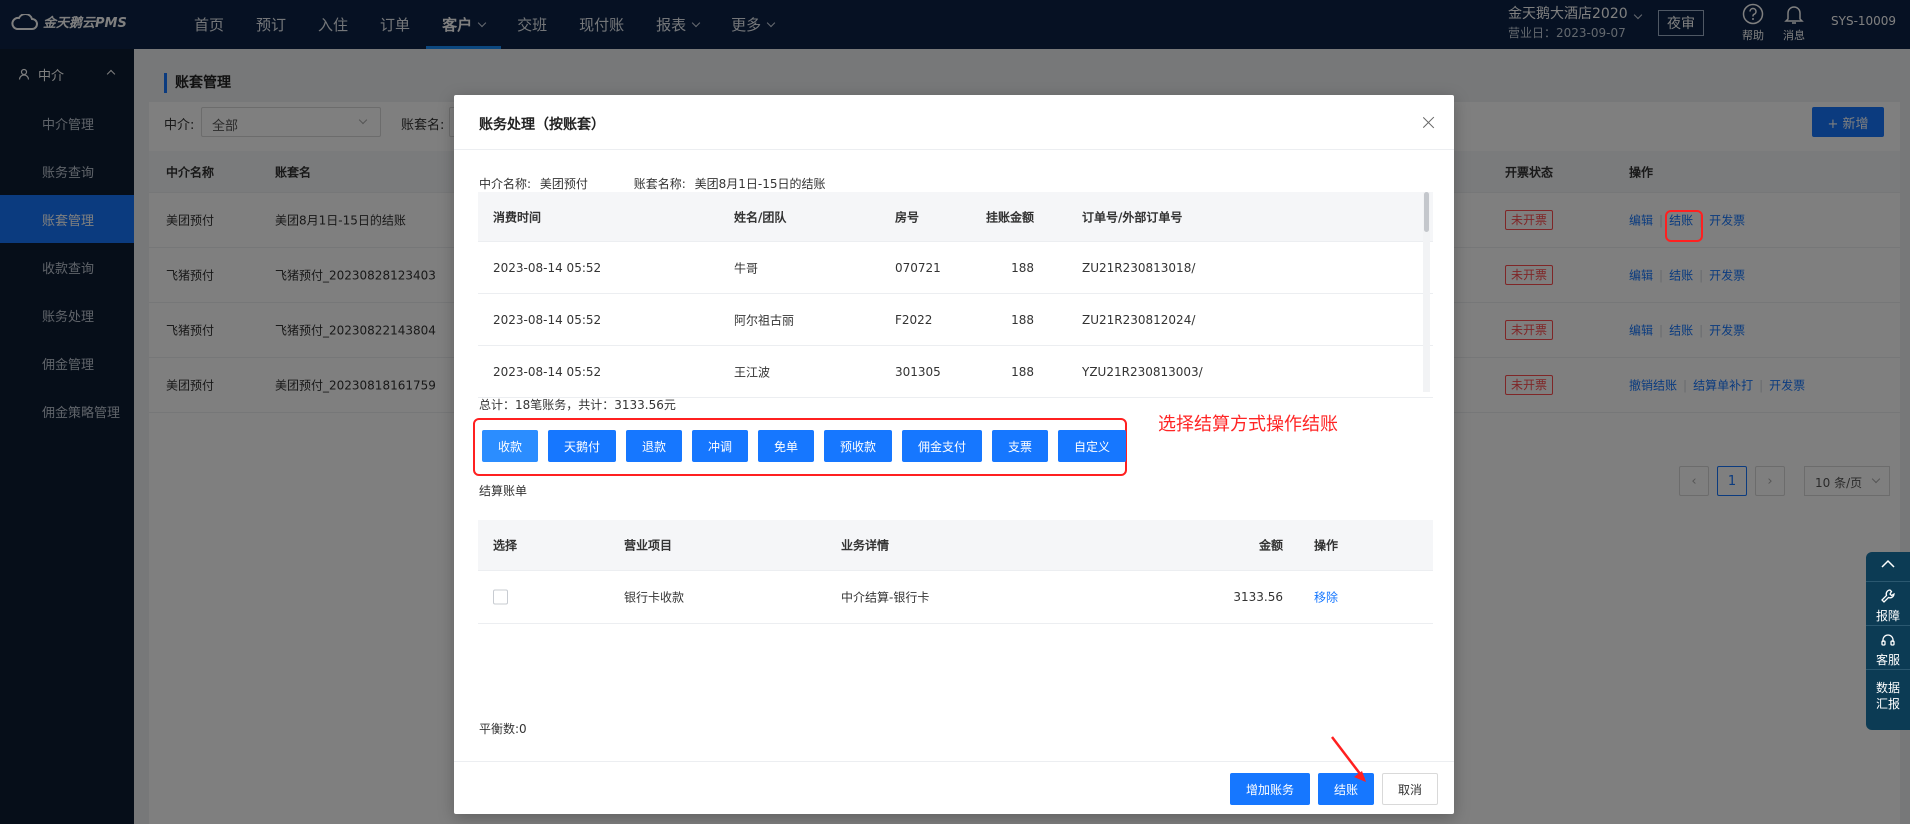  Describe the element at coordinates (1020, 446) in the screenshot. I see `method-button-7: 支票` at that location.